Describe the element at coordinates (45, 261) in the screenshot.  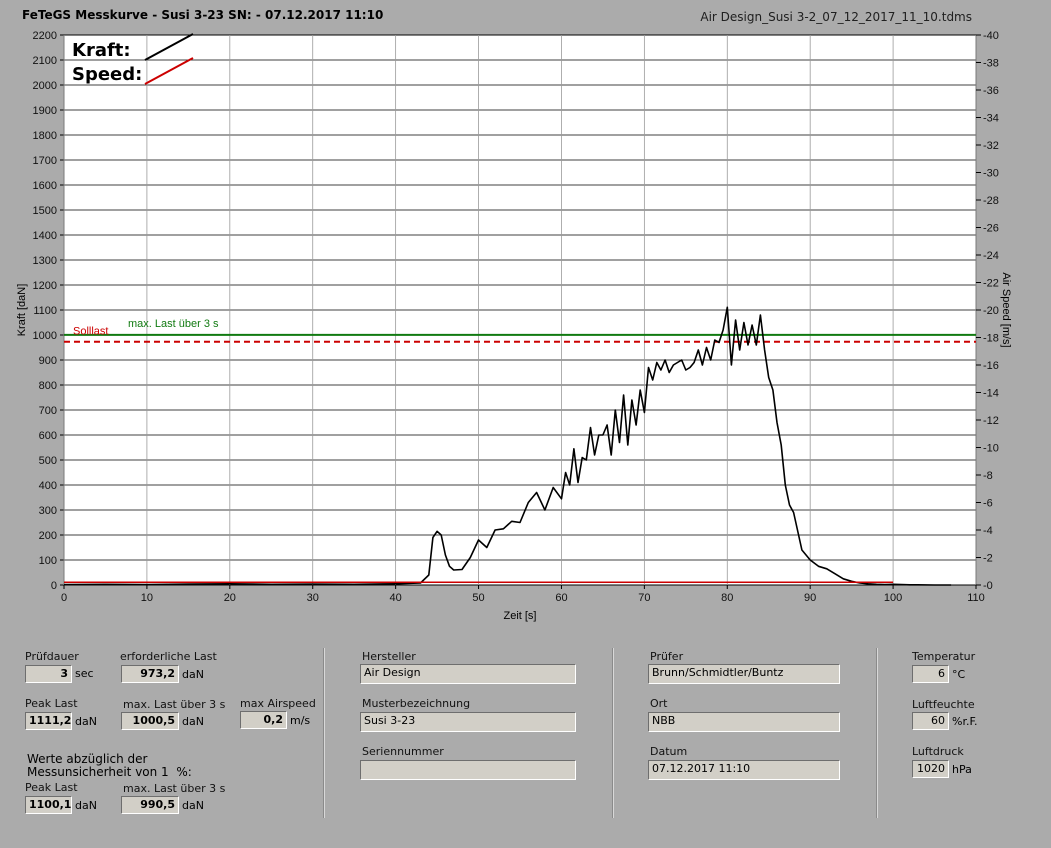
I see `y-tick-label: 1300` at that location.